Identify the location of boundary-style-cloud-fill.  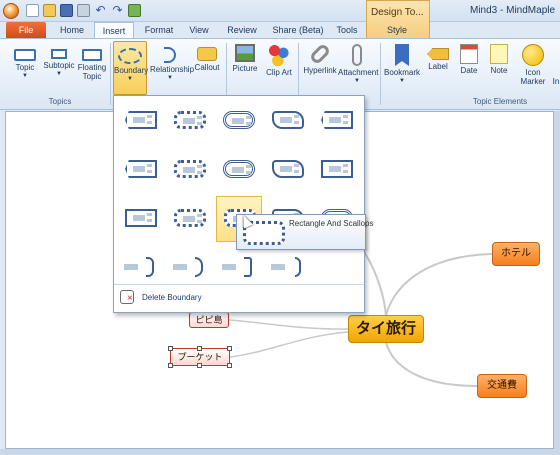
(239, 170).